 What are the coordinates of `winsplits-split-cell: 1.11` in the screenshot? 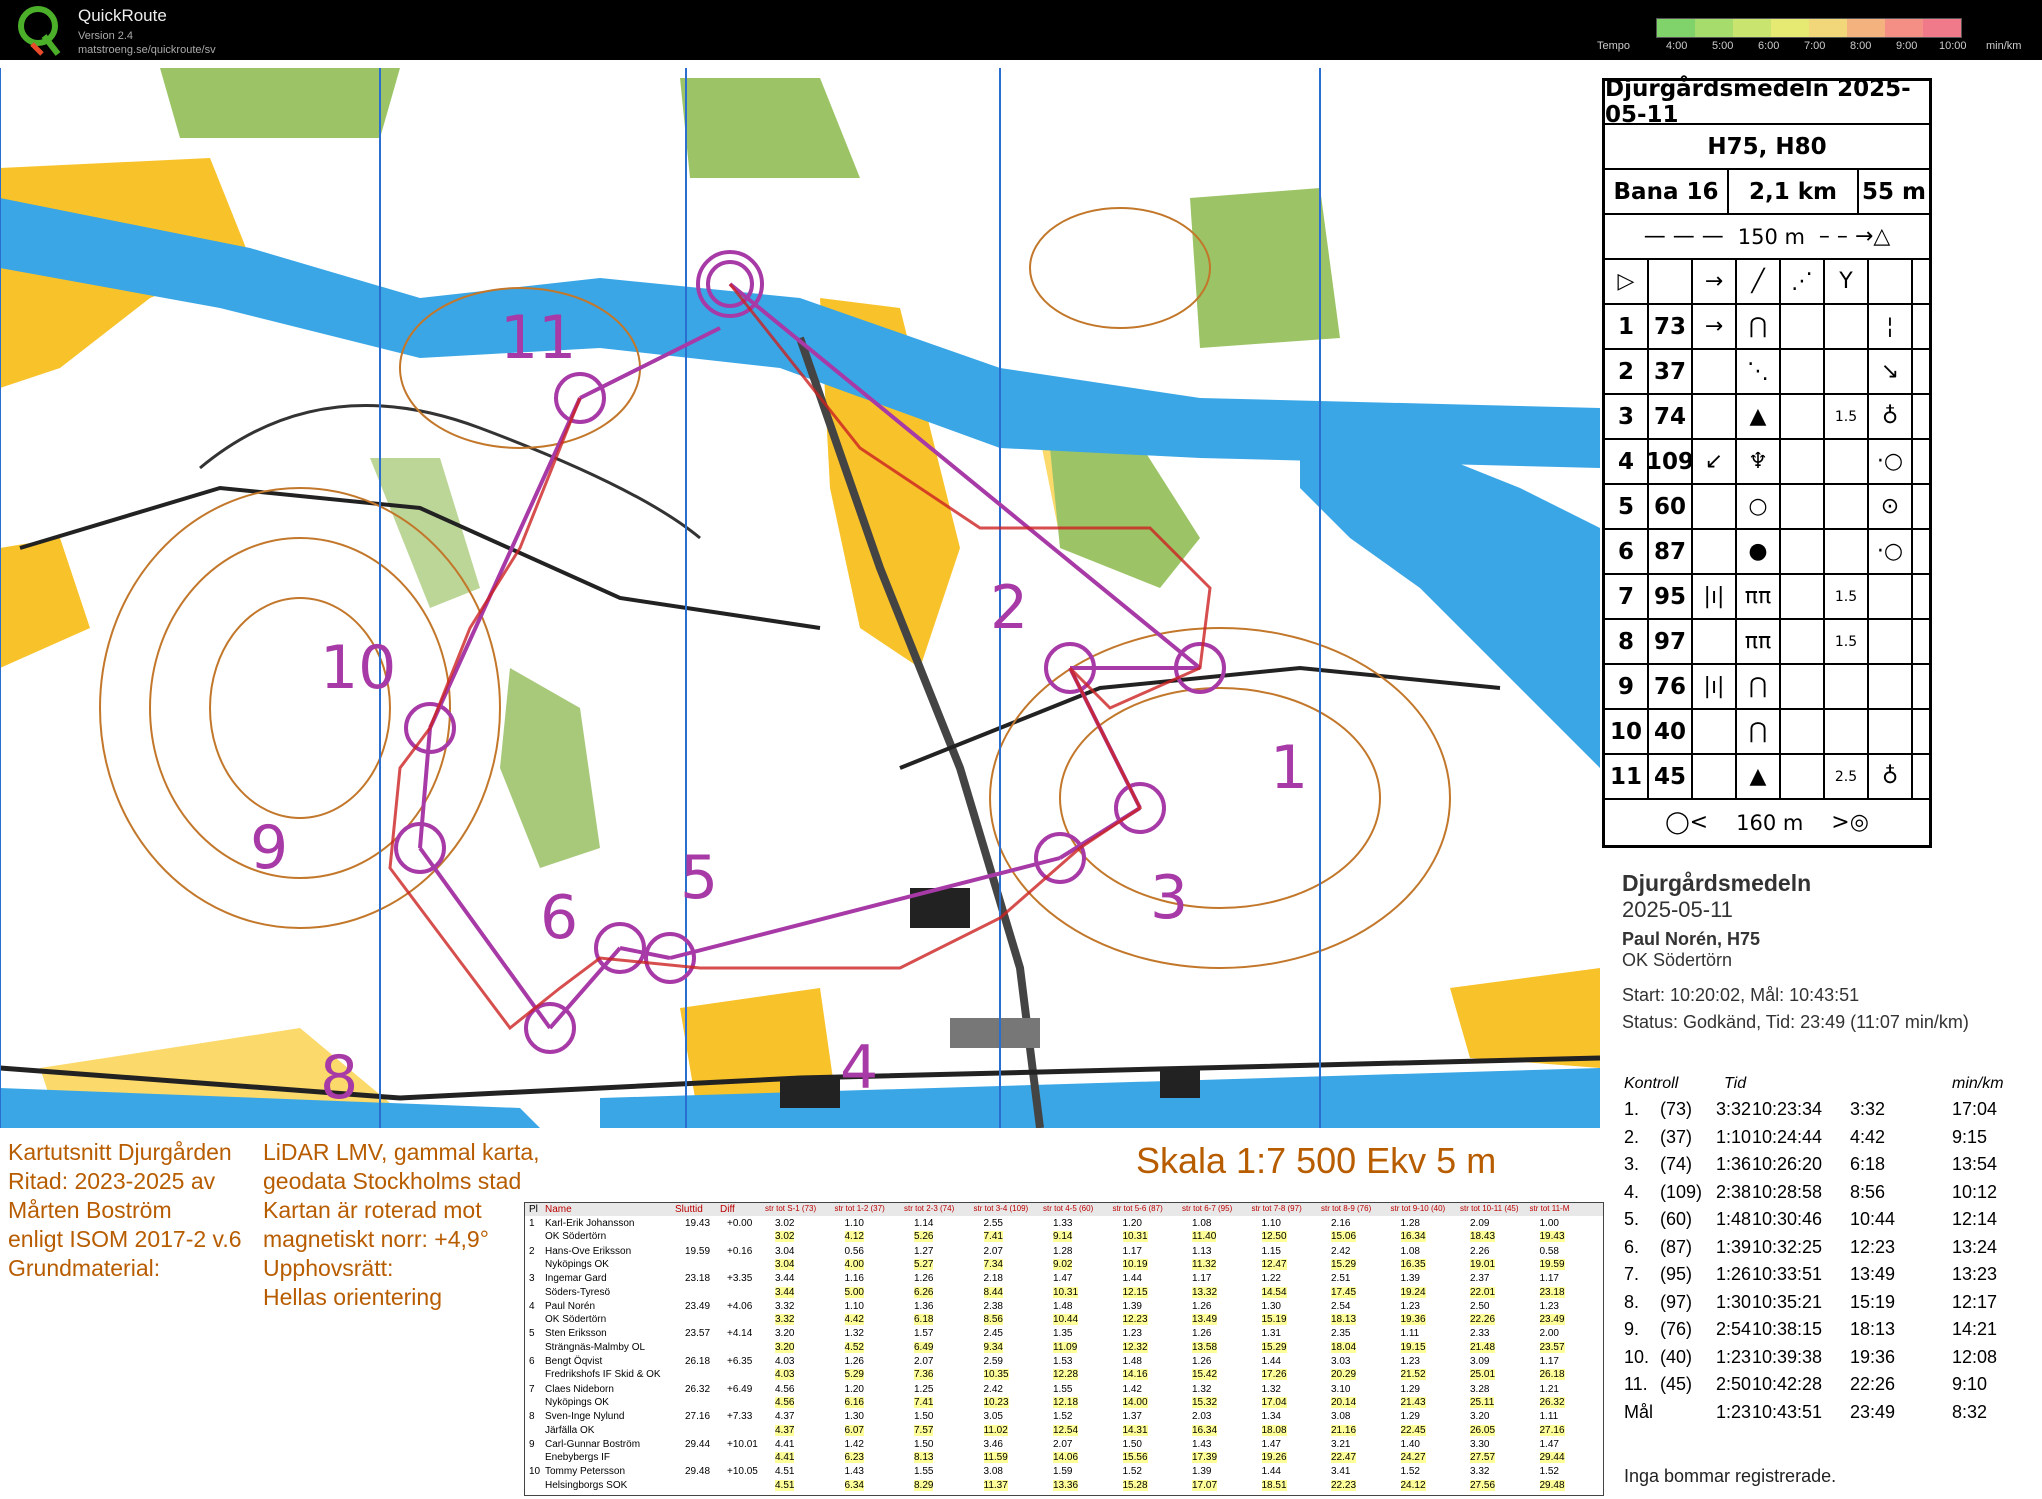 It's located at (1549, 1417).